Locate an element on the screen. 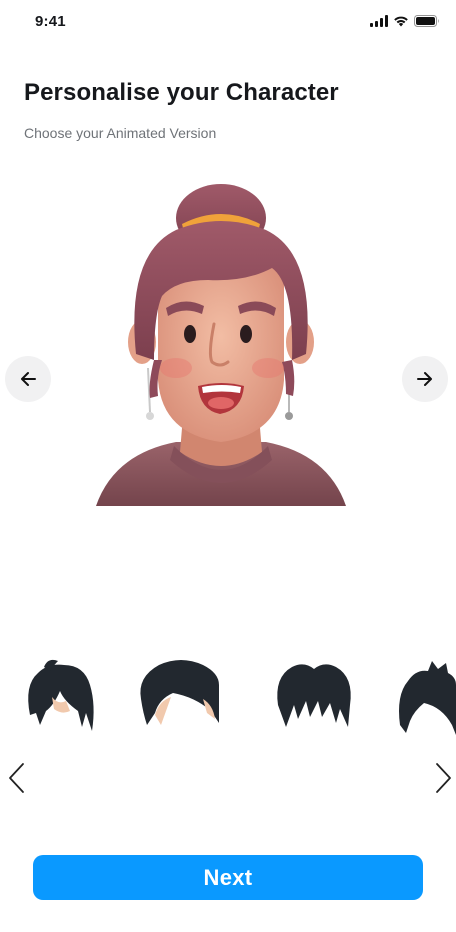  page-title: Personalise your Character is located at coordinates (181, 92).